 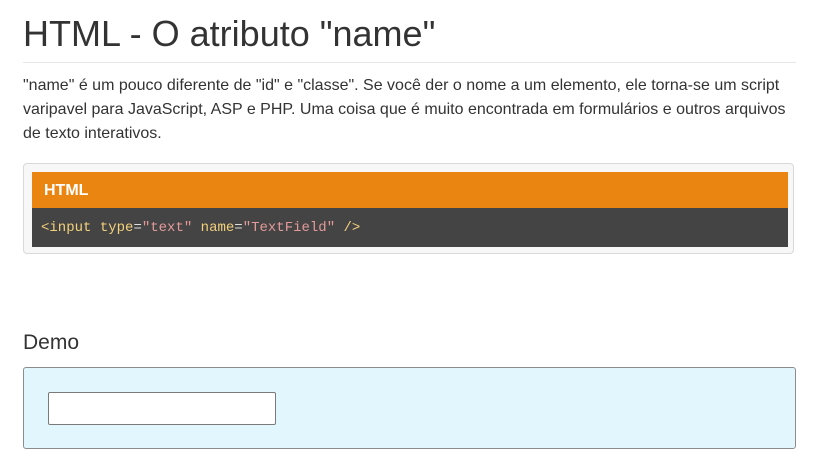 I want to click on code-token-attr-type: type, so click(x=116, y=228).